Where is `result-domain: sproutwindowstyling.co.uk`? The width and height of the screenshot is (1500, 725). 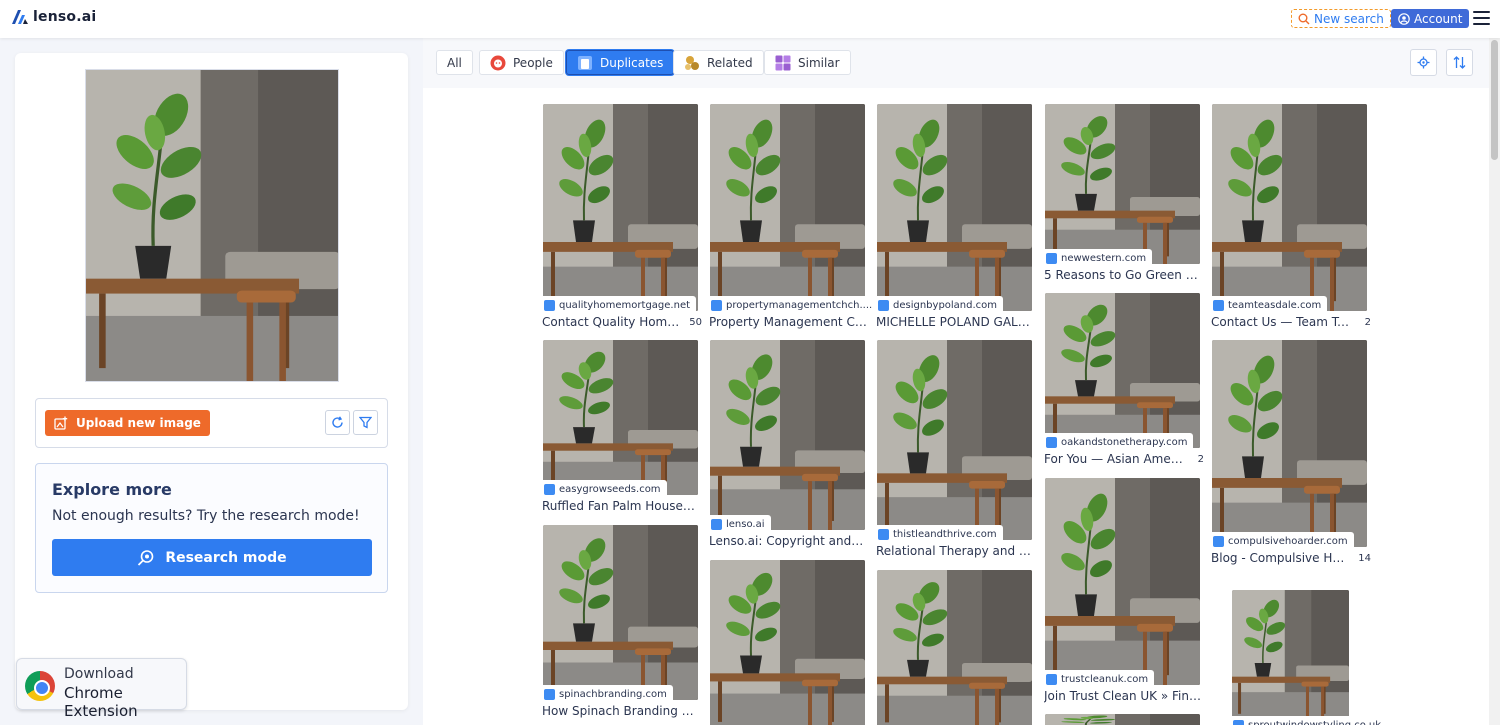 result-domain: sproutwindowstyling.co.uk is located at coordinates (1309, 720).